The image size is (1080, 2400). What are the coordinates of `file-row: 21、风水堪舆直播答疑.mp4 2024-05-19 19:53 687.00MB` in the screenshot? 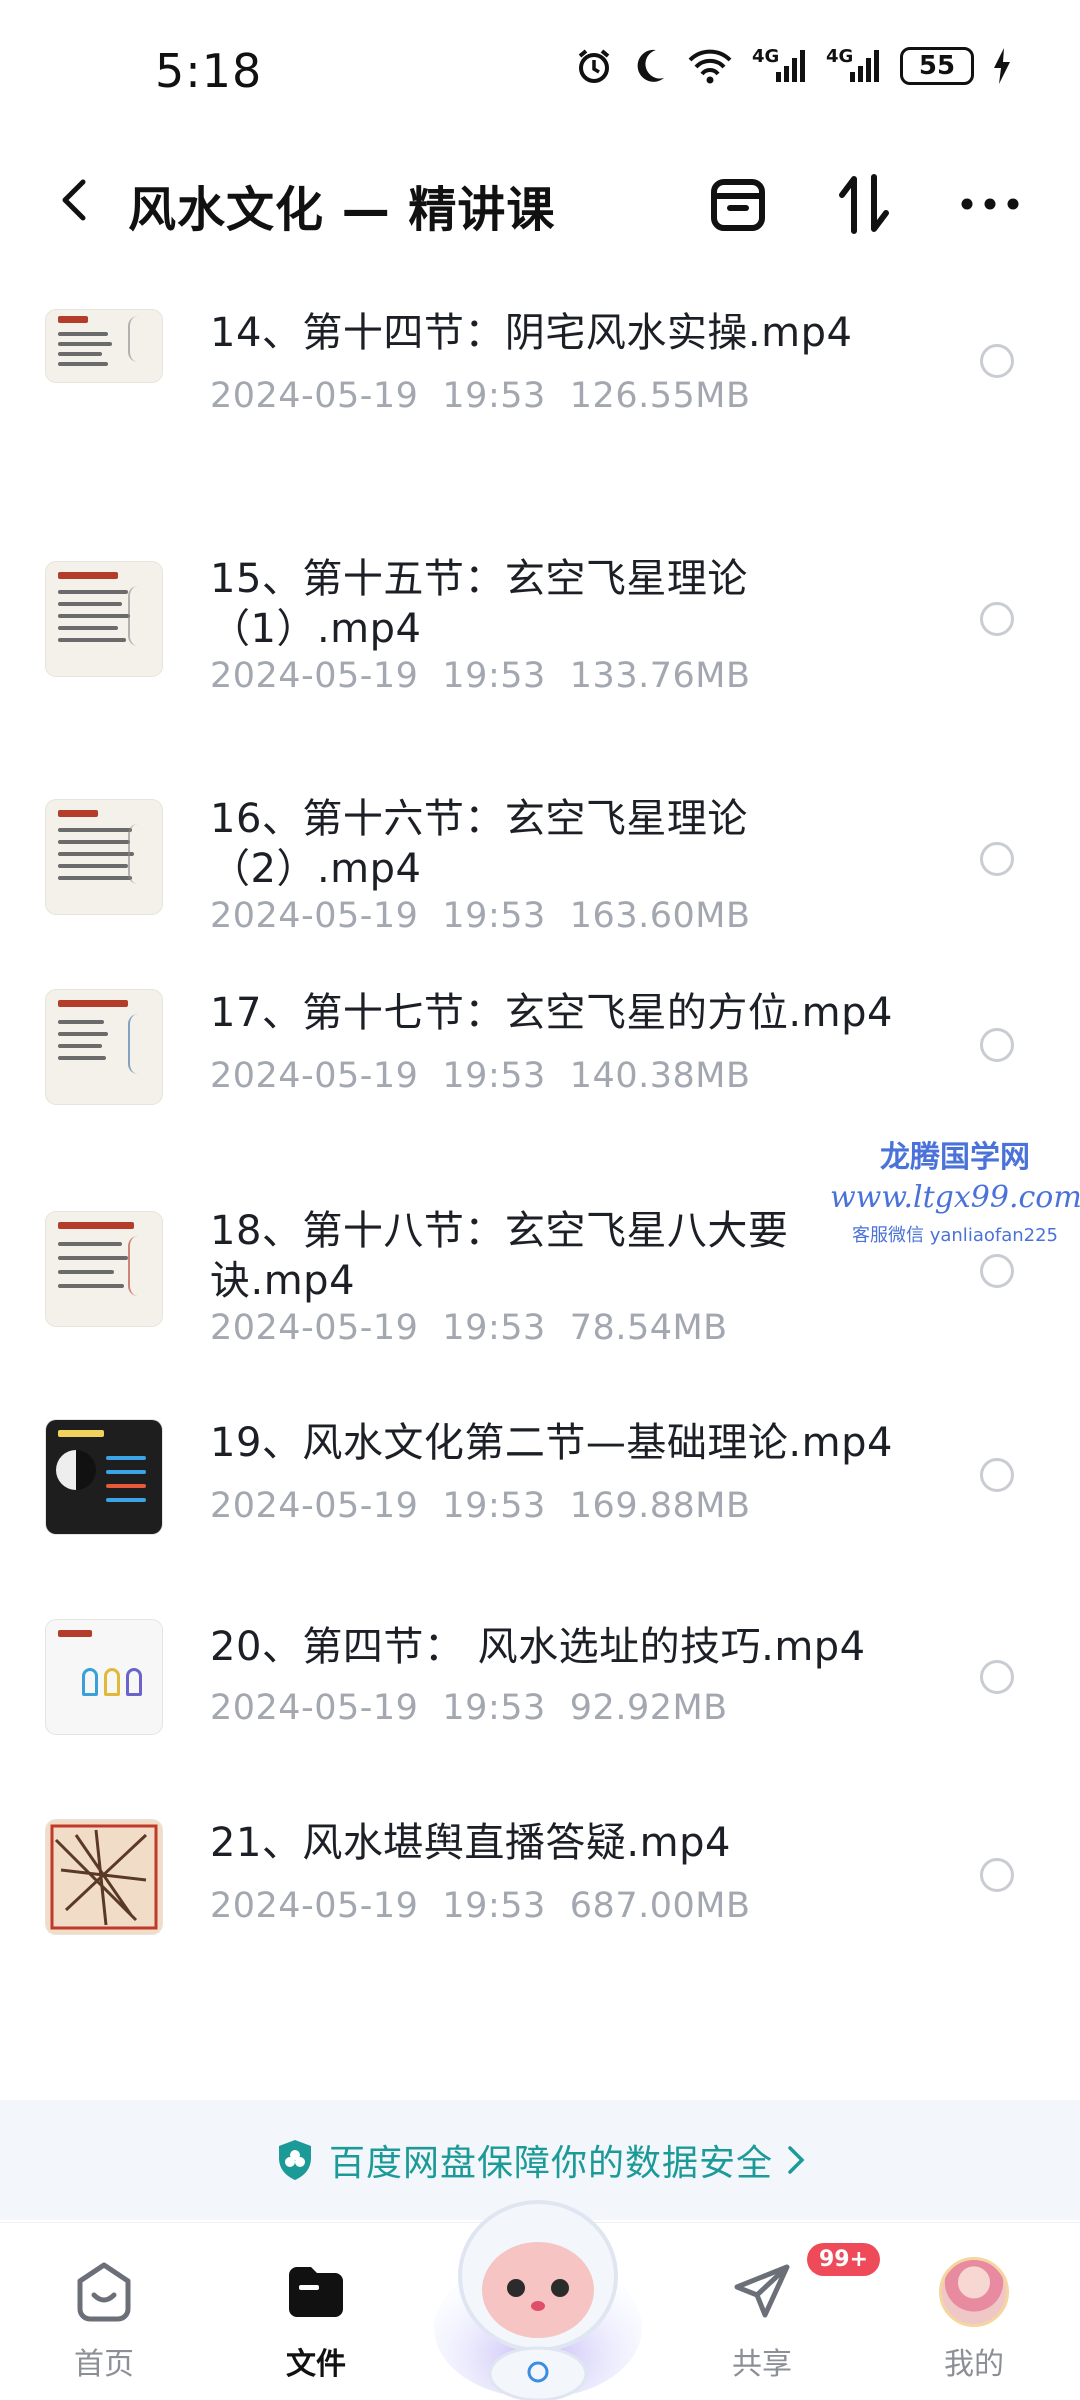 It's located at (540, 1905).